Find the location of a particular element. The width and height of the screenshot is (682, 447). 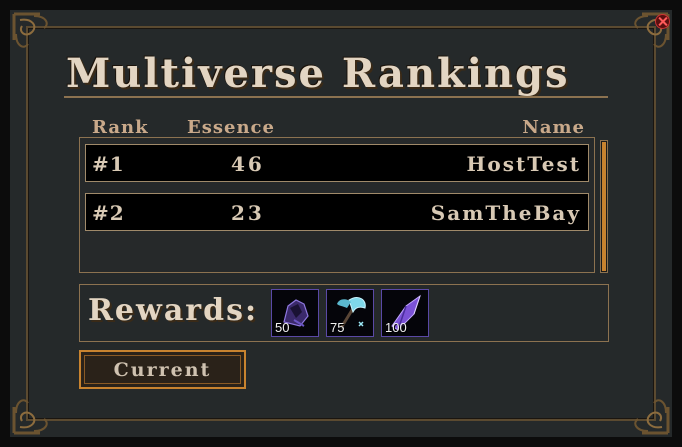

reward-slot-amethyst-shard: 100 is located at coordinates (405, 313).